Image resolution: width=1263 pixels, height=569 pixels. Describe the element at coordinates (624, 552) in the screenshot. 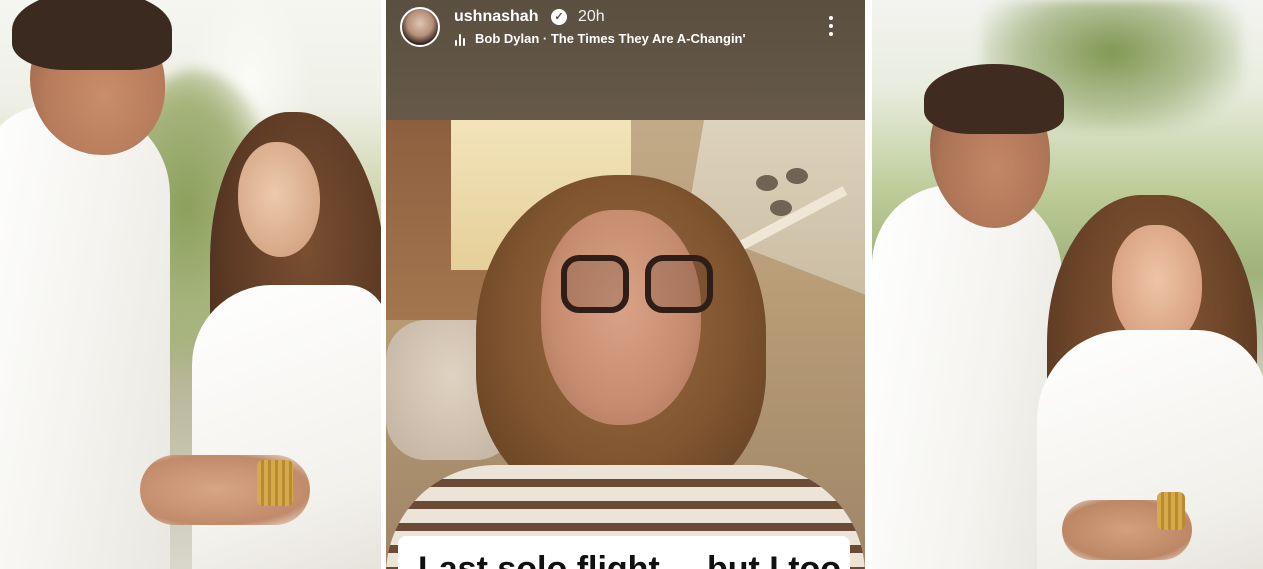

I see `story-caption: Last solo flight ... but I too` at that location.